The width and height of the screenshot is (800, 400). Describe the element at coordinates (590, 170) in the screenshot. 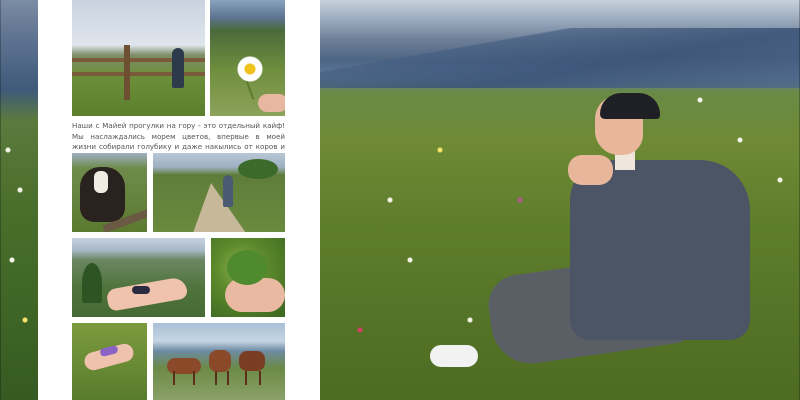

I see `woman-hands` at that location.